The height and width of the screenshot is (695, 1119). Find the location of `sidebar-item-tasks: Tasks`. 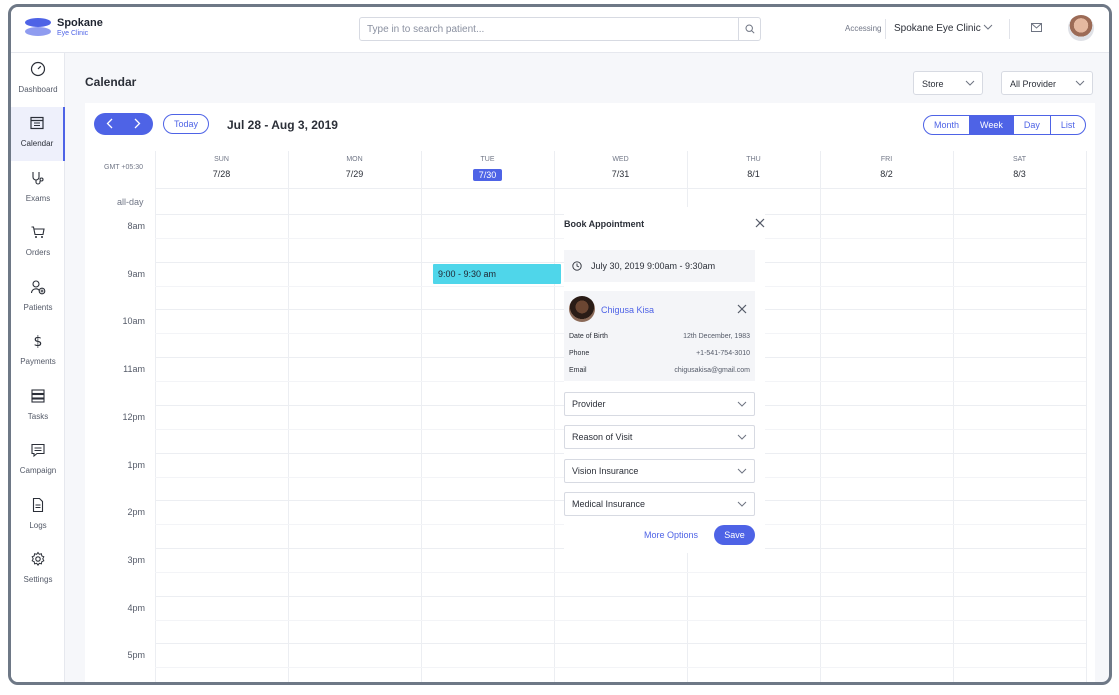

sidebar-item-tasks: Tasks is located at coordinates (38, 407).